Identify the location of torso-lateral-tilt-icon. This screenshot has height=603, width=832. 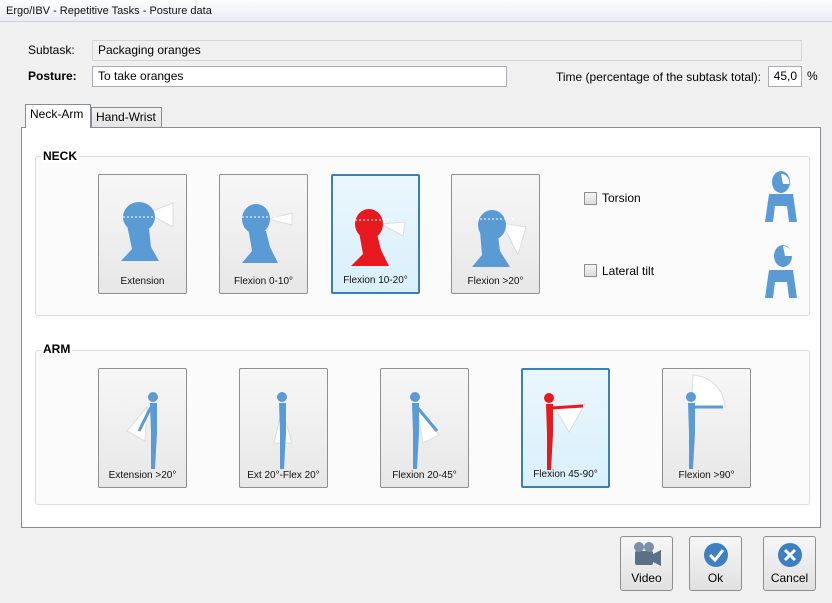
(781, 271).